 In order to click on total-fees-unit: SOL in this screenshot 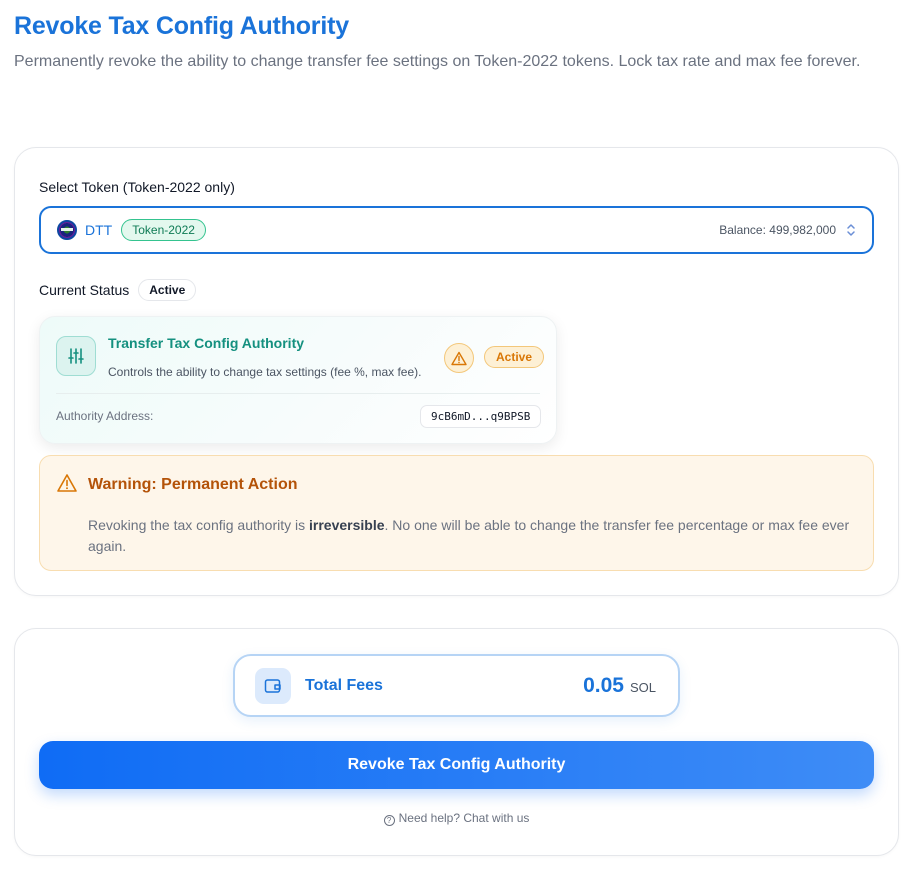, I will do `click(642, 687)`.